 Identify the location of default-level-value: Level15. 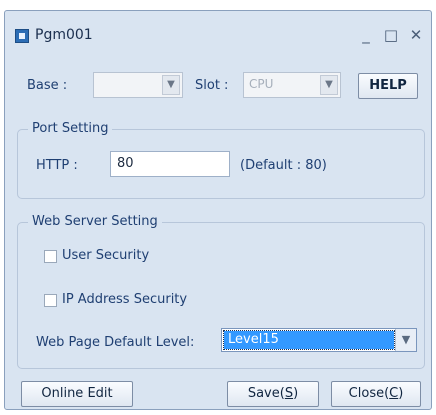
(309, 340).